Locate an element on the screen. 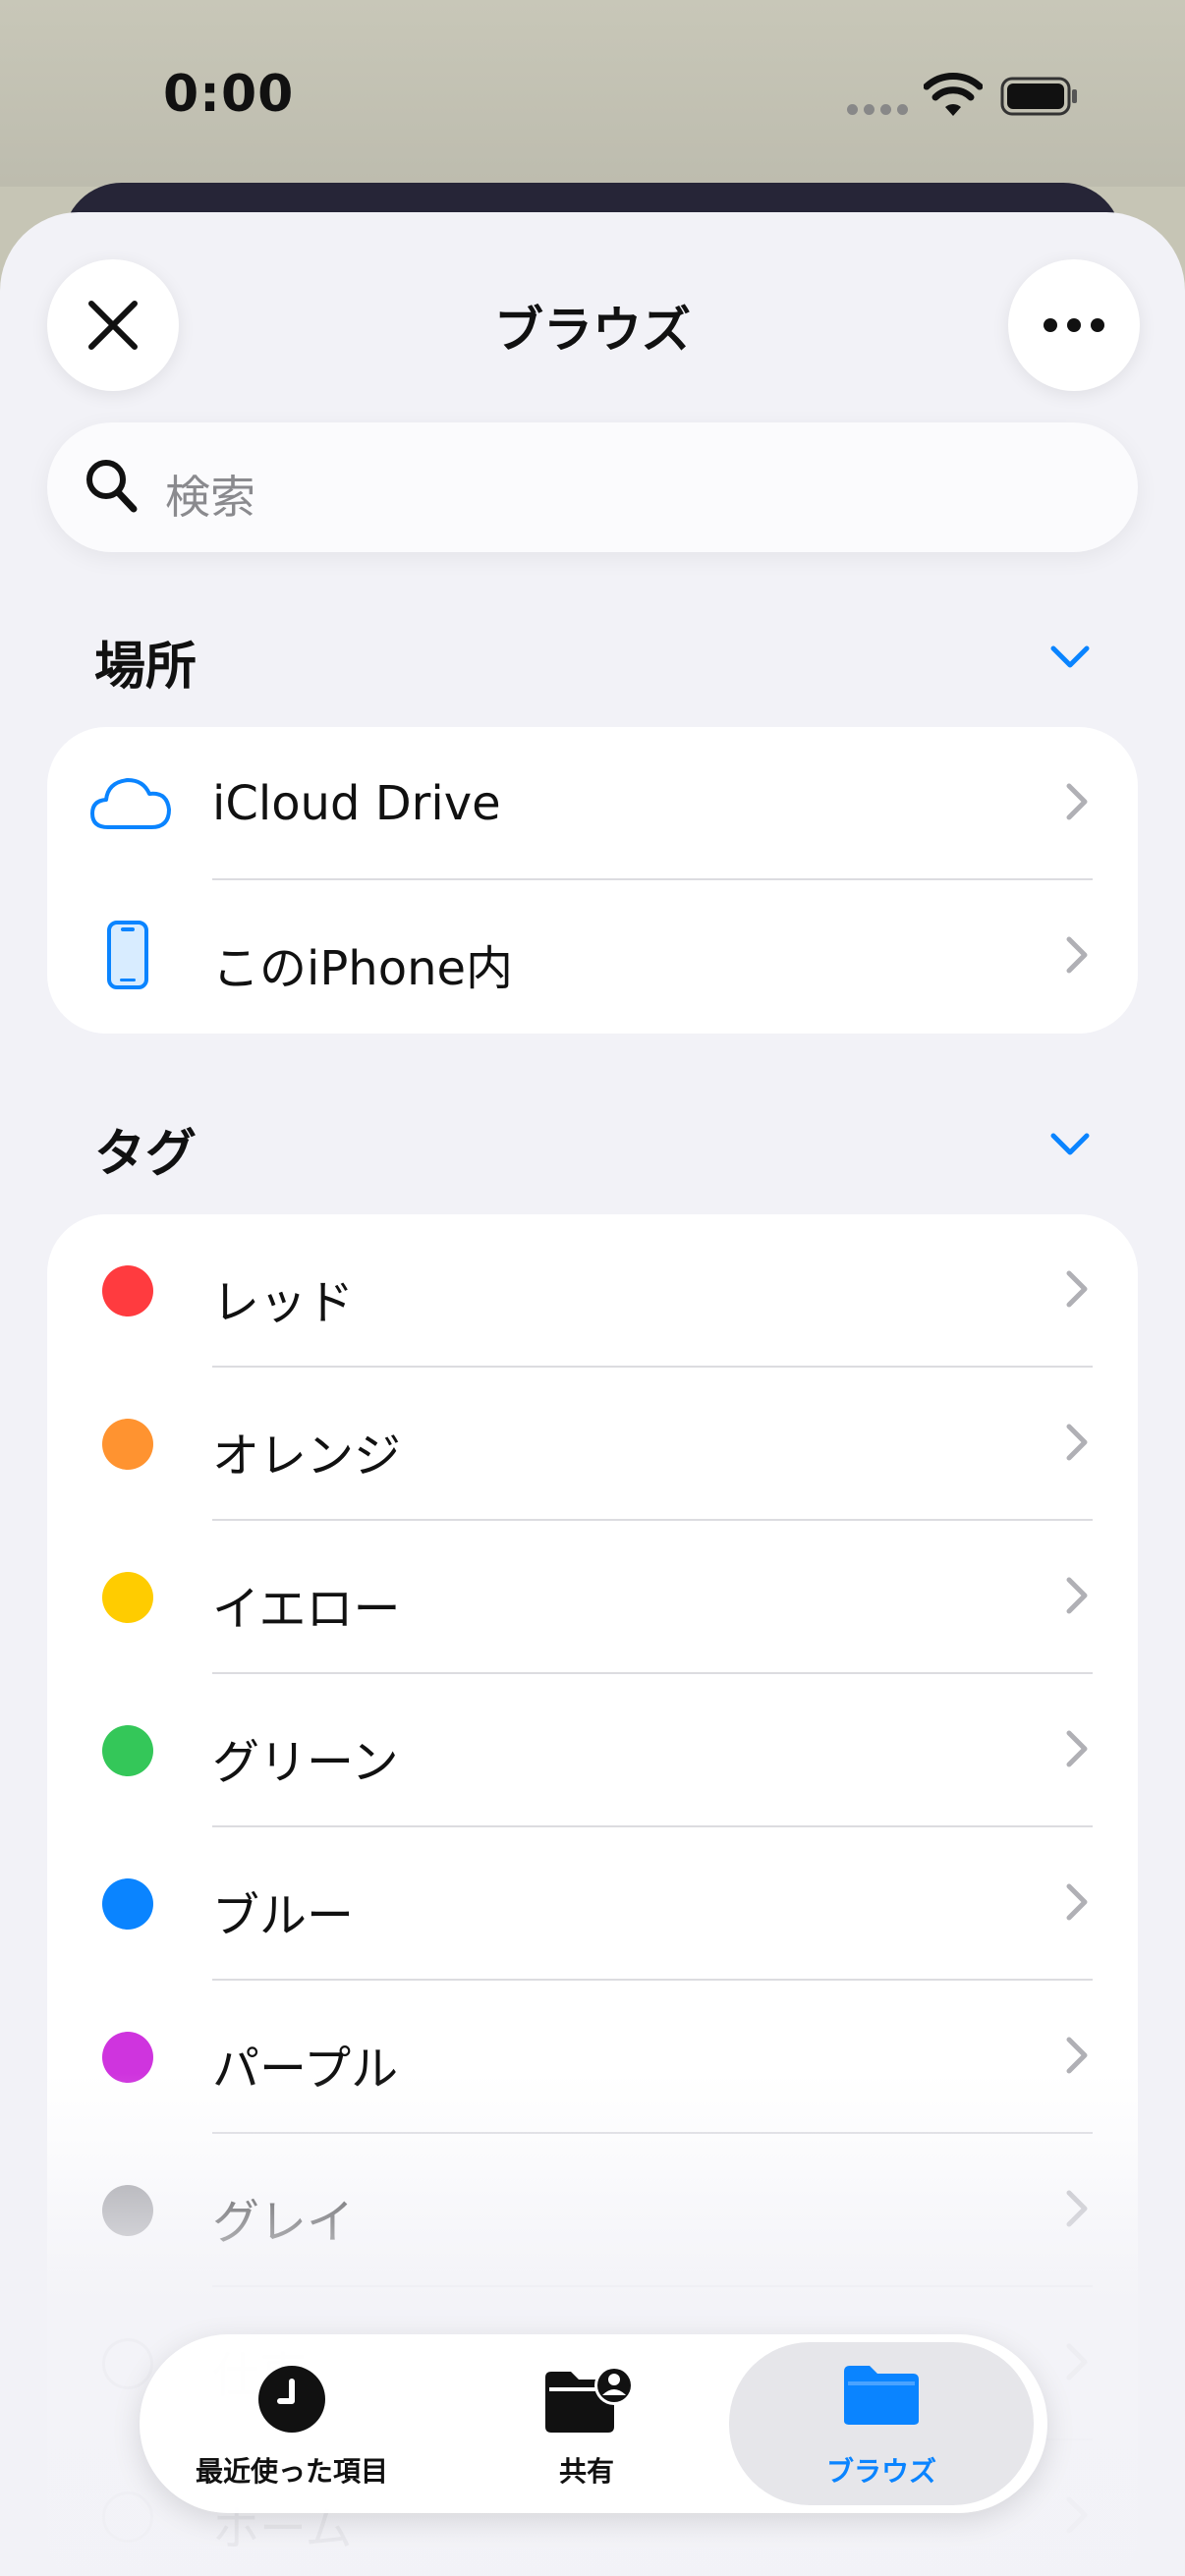  tag-label: グレイ is located at coordinates (284, 2222).